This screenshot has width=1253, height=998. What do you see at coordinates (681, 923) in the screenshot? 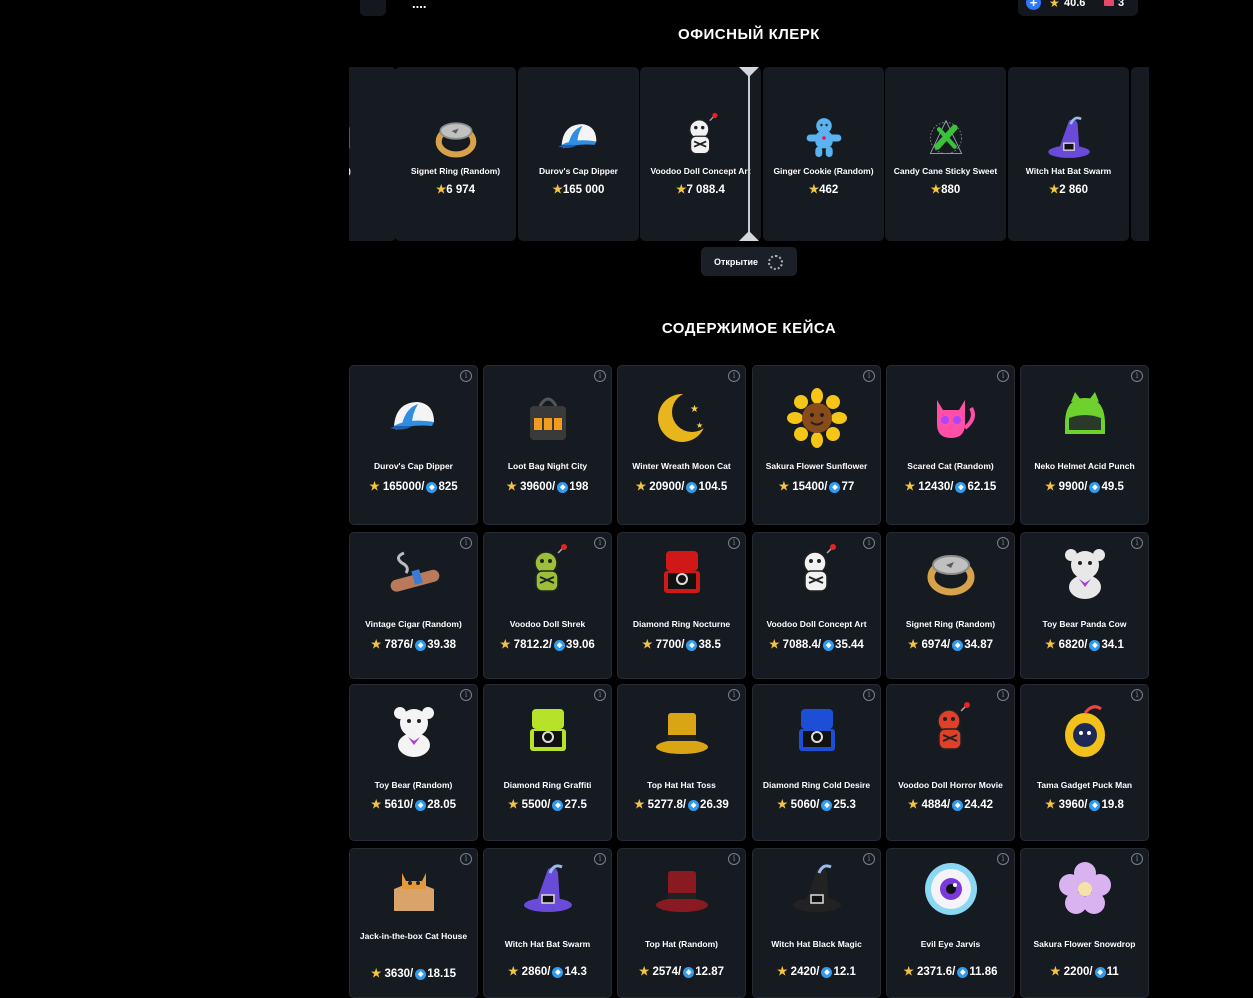
I see `case-item-card: i Top Hat (Random) ★ 2574/◆ 12.87` at bounding box center [681, 923].